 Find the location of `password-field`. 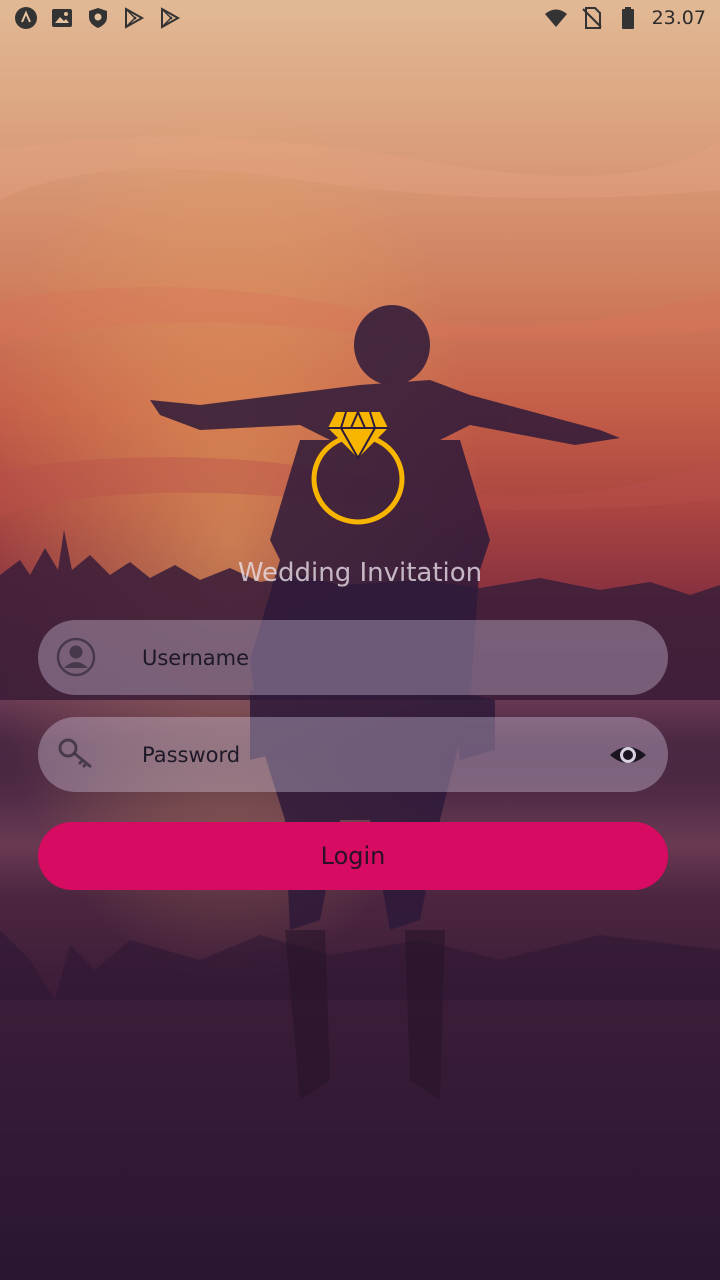

password-field is located at coordinates (353, 754).